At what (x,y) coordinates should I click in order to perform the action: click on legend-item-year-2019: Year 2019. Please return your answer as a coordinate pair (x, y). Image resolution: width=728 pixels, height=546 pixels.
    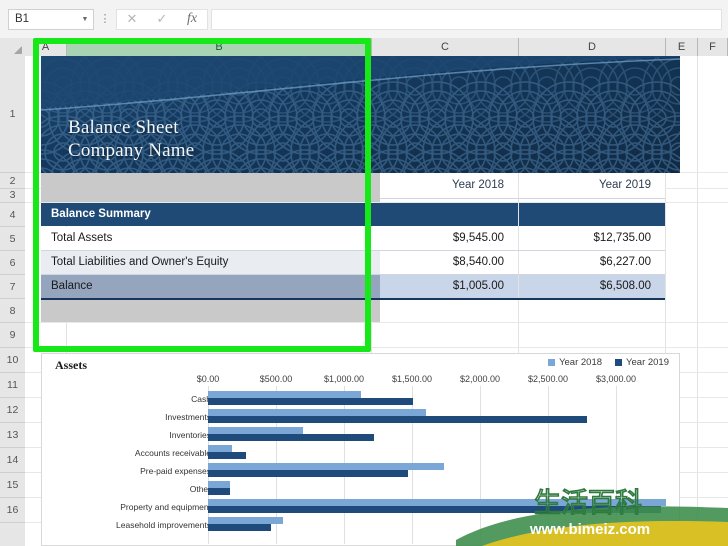
    Looking at the image, I should click on (642, 362).